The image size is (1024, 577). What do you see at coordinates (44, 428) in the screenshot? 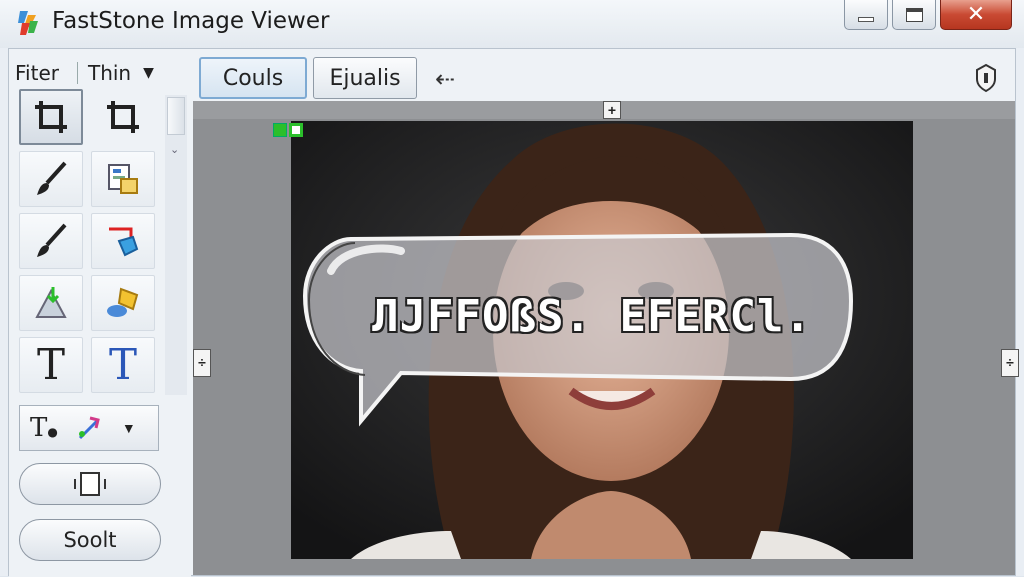
I see `text-style-icon: T●` at bounding box center [44, 428].